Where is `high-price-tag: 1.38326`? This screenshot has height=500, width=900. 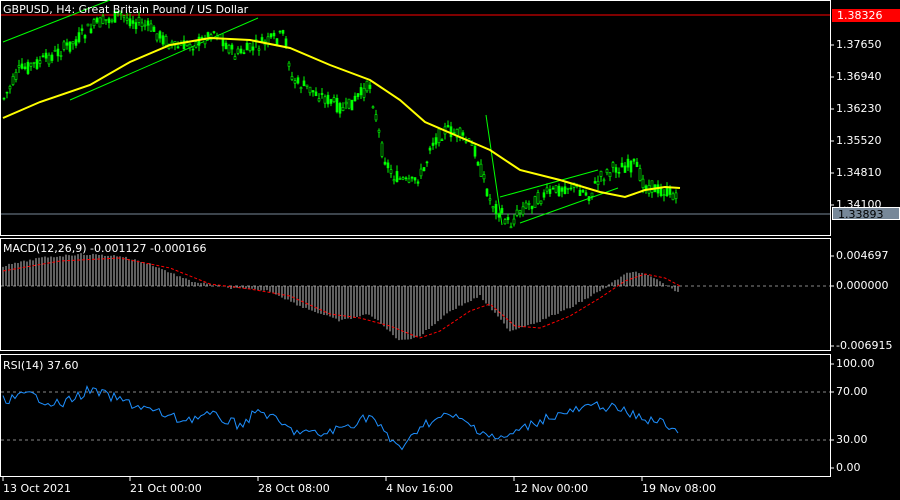
high-price-tag: 1.38326 is located at coordinates (866, 15).